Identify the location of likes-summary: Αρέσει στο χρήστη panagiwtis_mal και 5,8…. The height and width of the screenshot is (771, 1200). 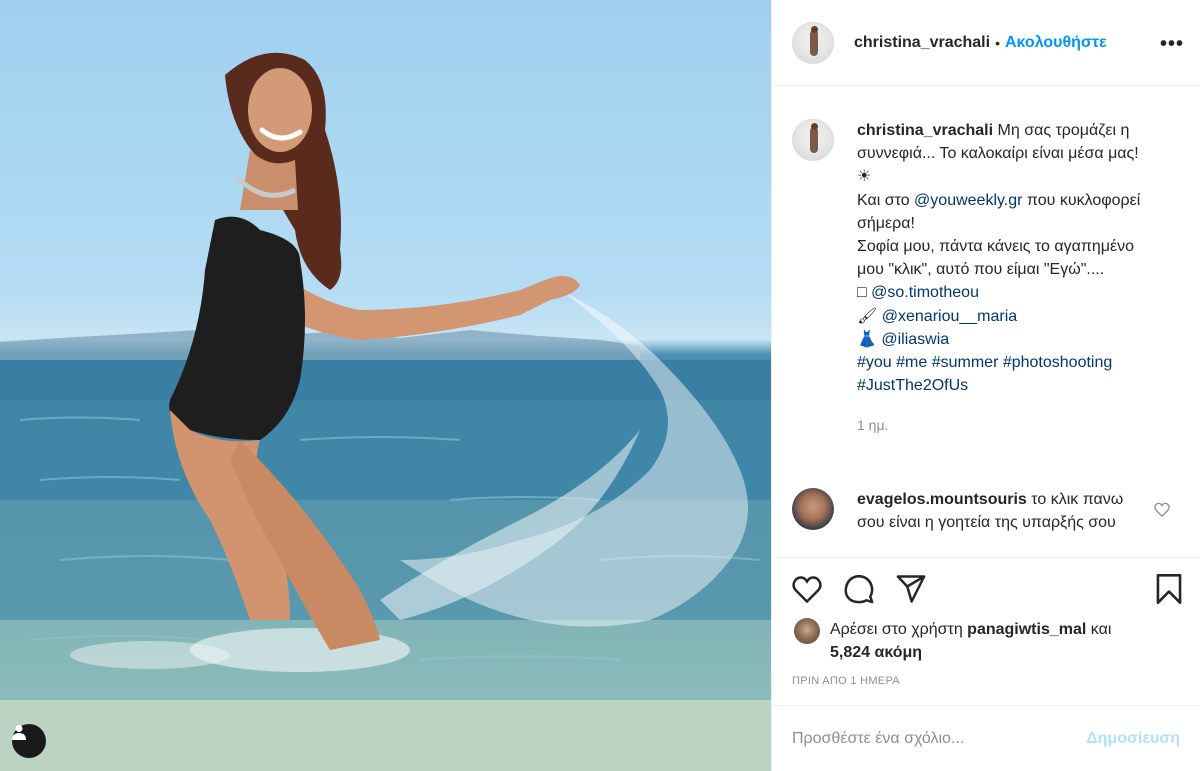
(982, 641).